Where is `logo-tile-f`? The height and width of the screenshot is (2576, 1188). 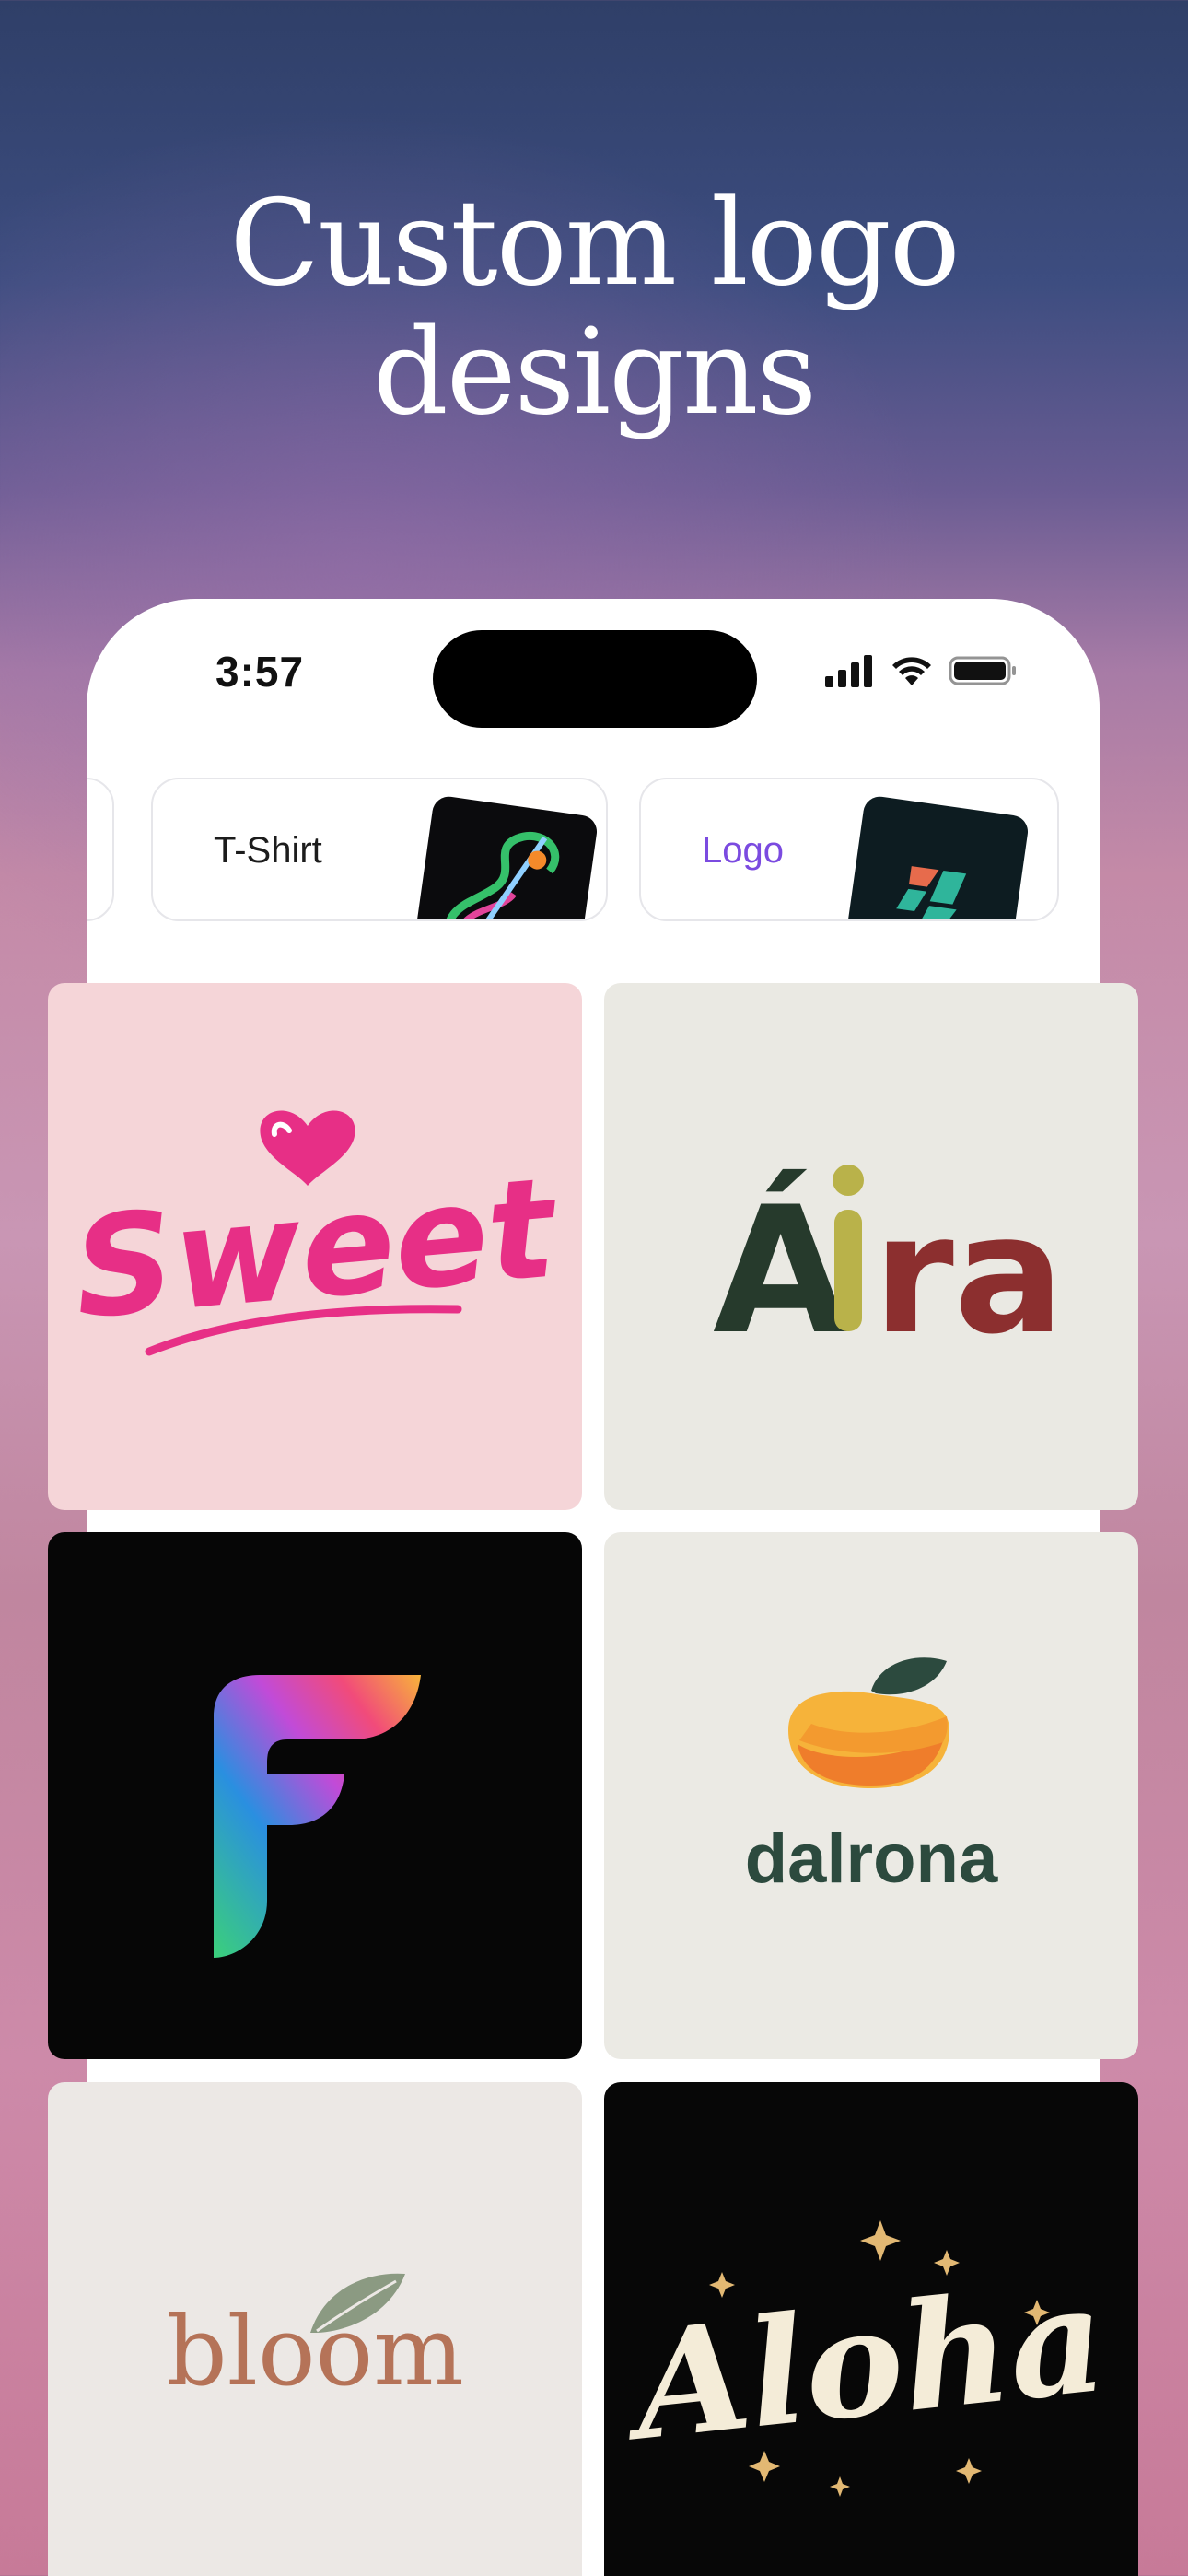 logo-tile-f is located at coordinates (315, 1795).